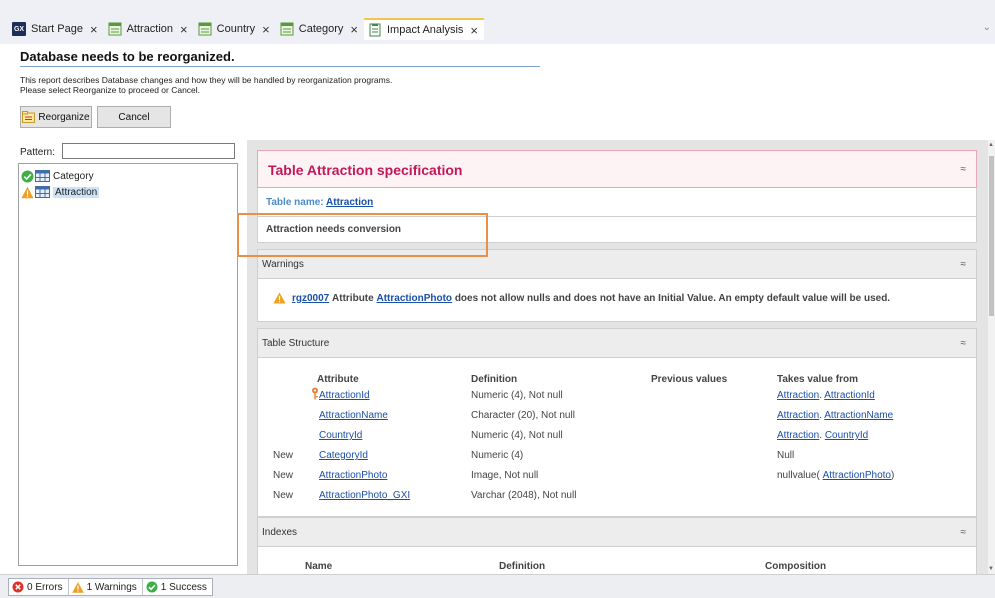 The height and width of the screenshot is (598, 995). I want to click on tab-country: Country ×, so click(235, 29).